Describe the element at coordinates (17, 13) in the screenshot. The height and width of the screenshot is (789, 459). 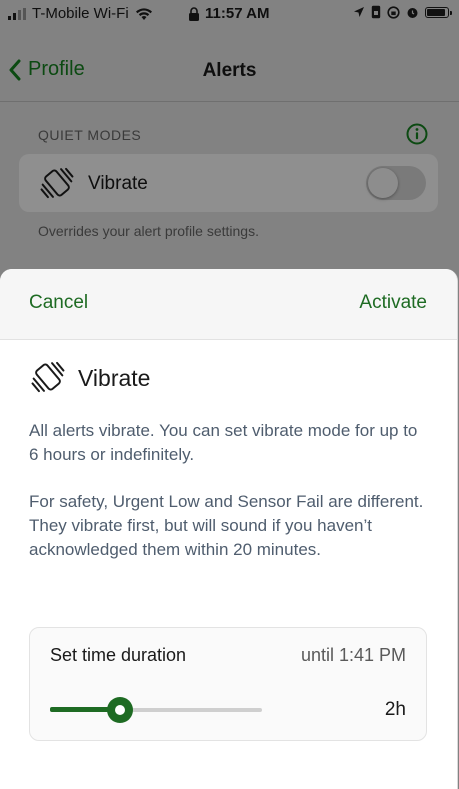
I see `cellular-signal-icon` at that location.